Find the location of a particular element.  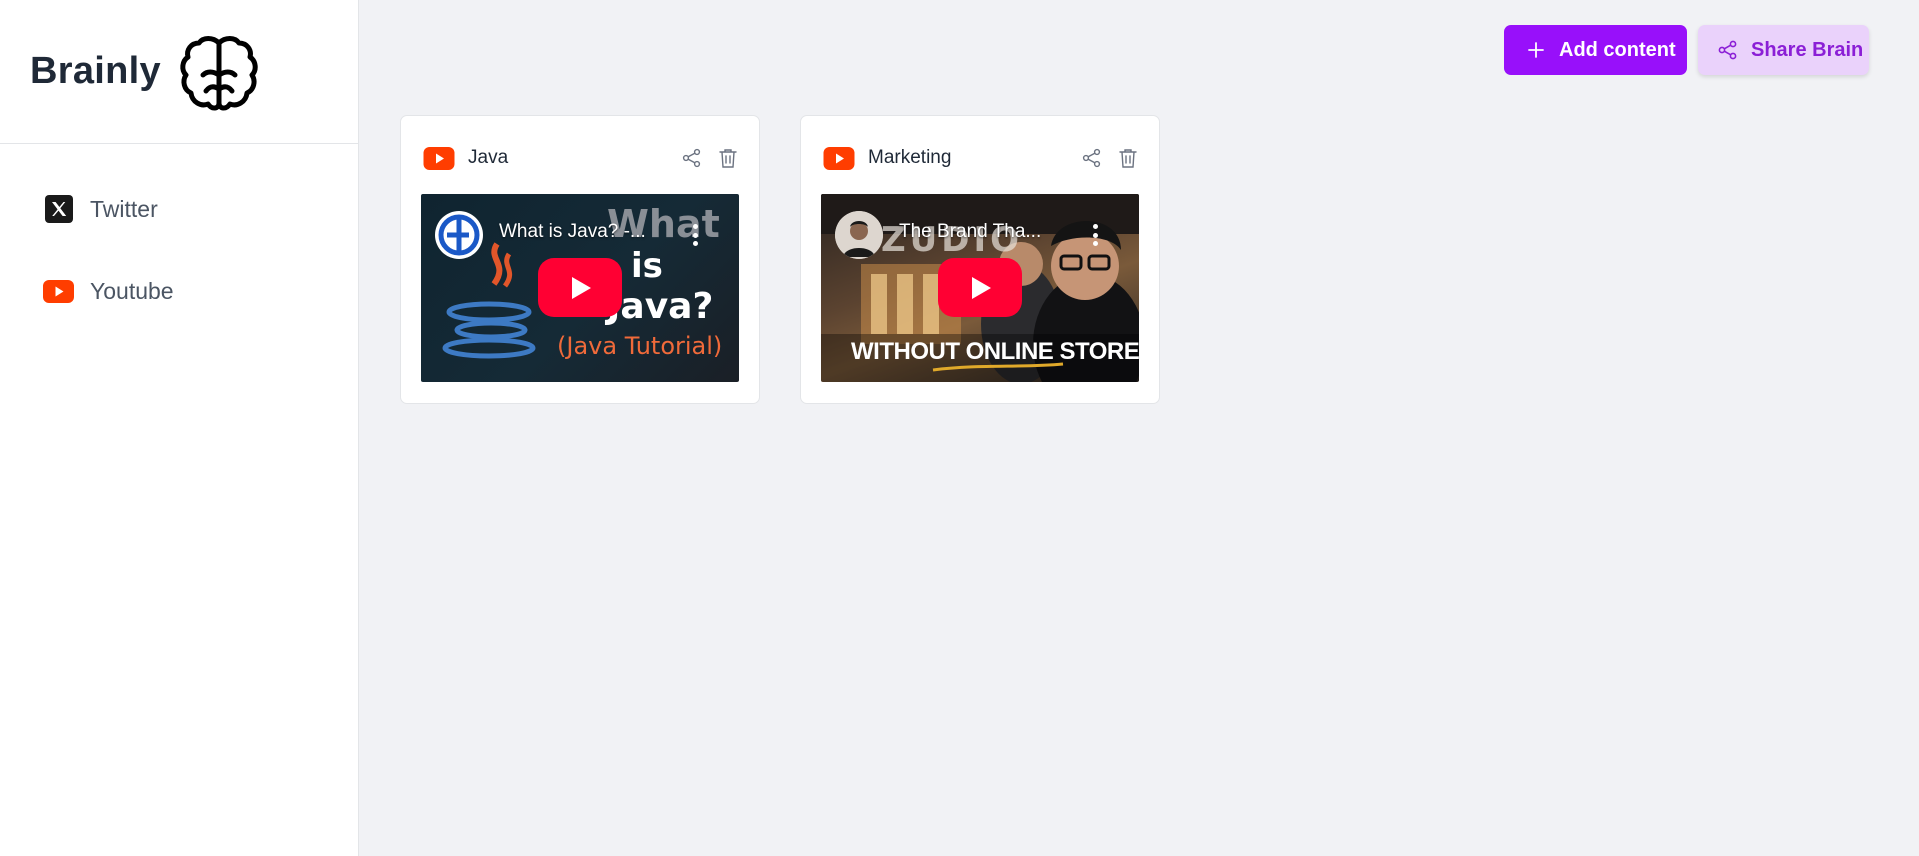

brain-logo-icon is located at coordinates (219, 72).